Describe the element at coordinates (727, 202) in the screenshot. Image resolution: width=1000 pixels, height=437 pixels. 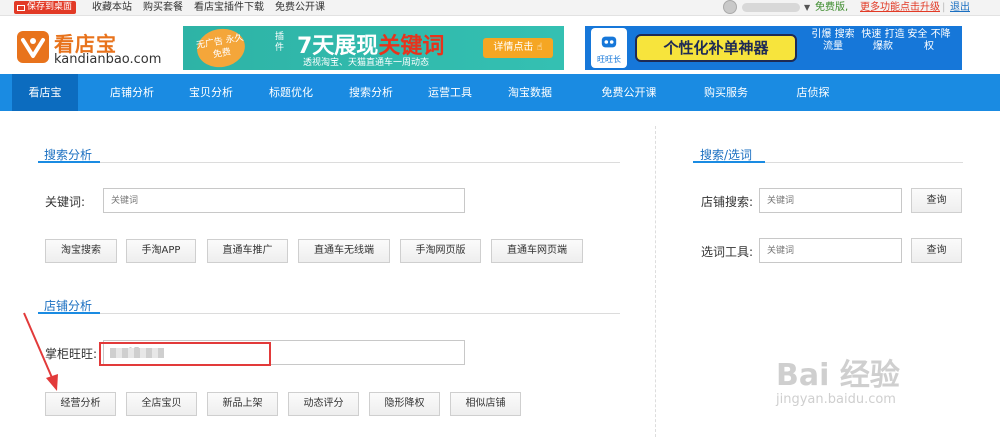
I see `shop-search-label: 店铺搜索:` at that location.